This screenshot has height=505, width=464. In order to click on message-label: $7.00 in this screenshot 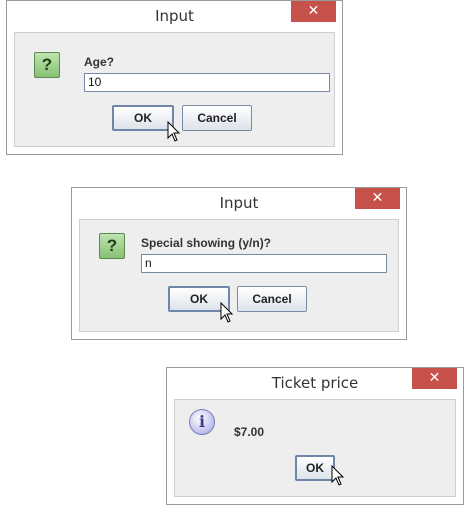, I will do `click(249, 432)`.